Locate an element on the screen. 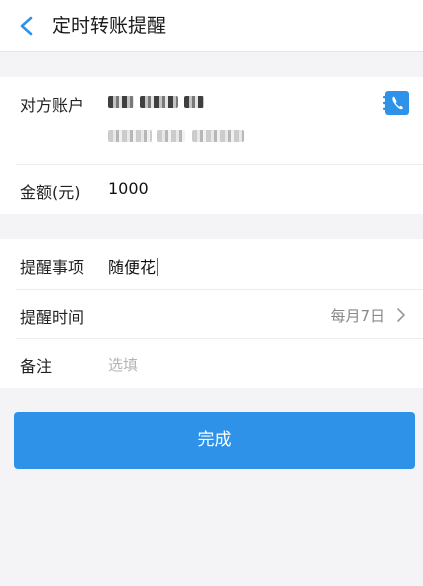  phone-book-icon is located at coordinates (396, 103).